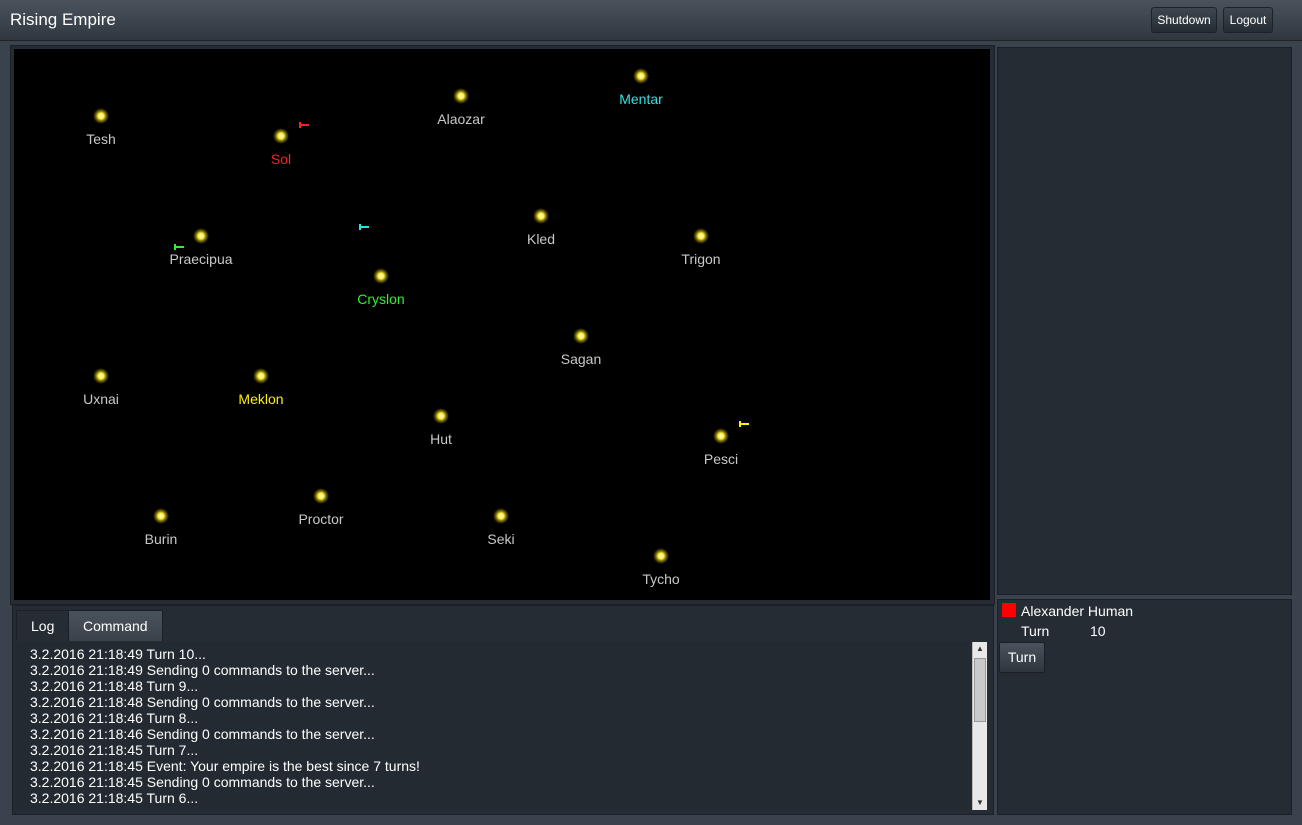  What do you see at coordinates (701, 259) in the screenshot?
I see `system-label: Trigon` at bounding box center [701, 259].